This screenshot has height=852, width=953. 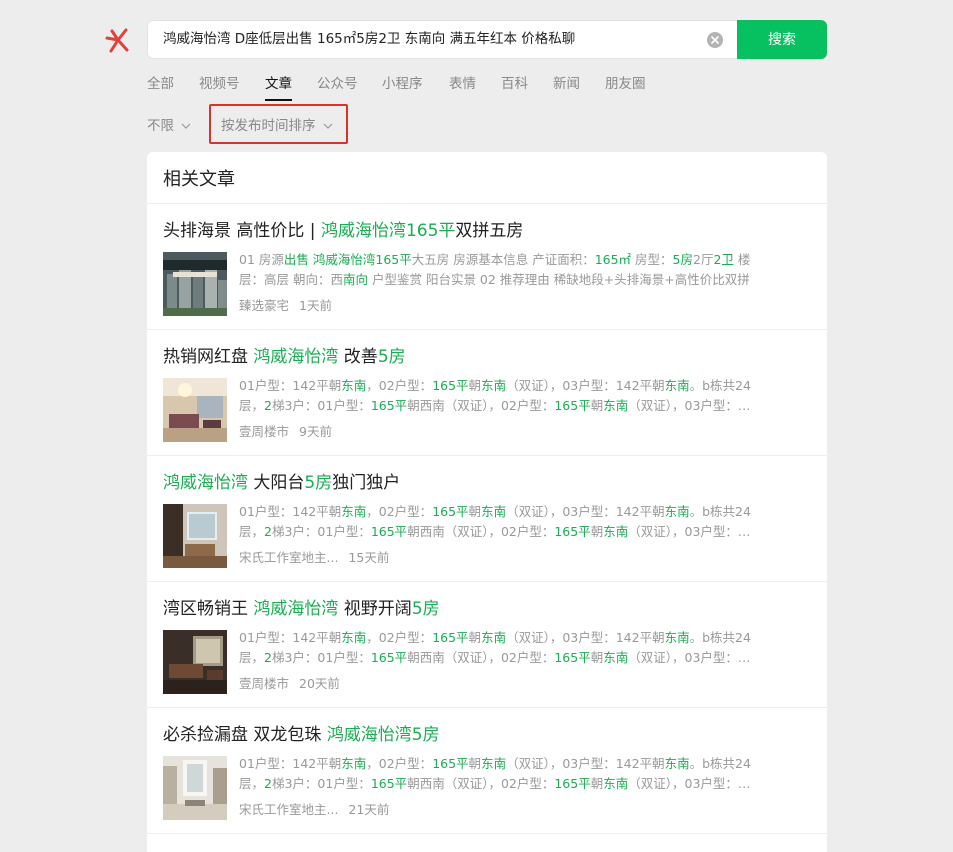 What do you see at coordinates (276, 483) in the screenshot?
I see `text-segment: 大阳台` at bounding box center [276, 483].